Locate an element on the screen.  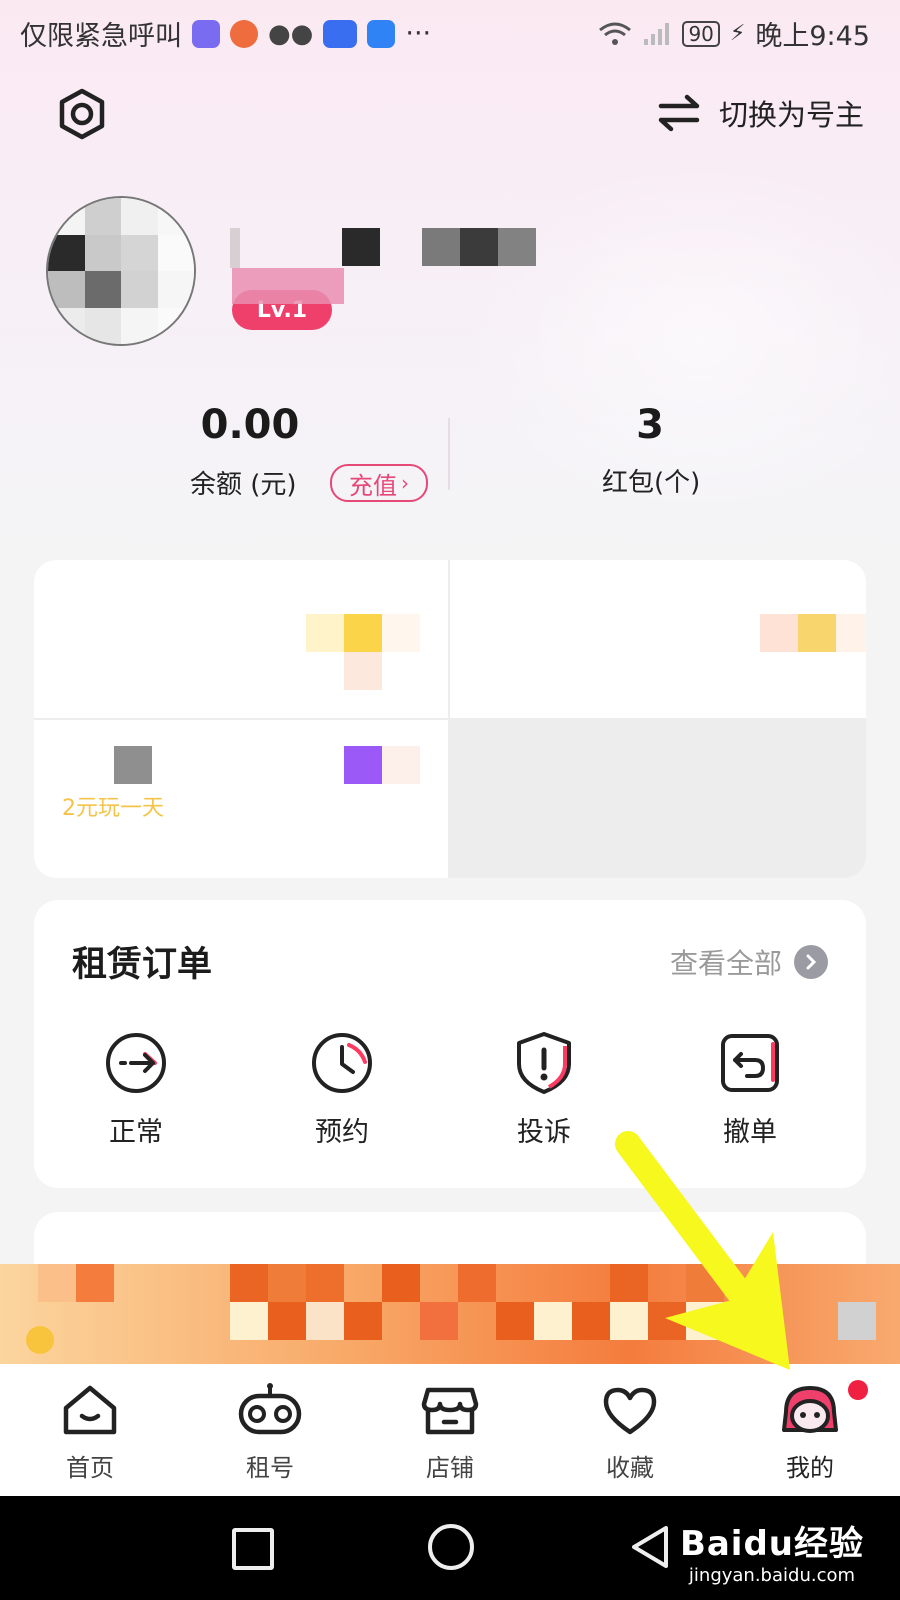
shield-alert-icon is located at coordinates (544, 1063).